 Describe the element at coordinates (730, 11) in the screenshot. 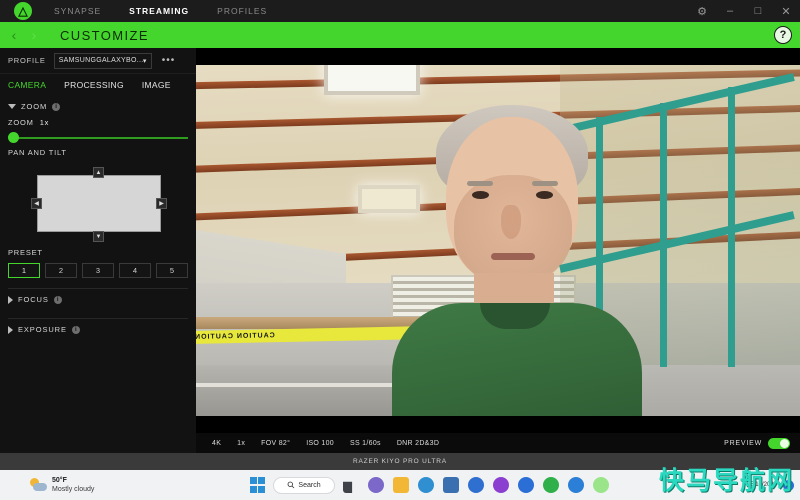

I see `minimize-icon: –` at that location.